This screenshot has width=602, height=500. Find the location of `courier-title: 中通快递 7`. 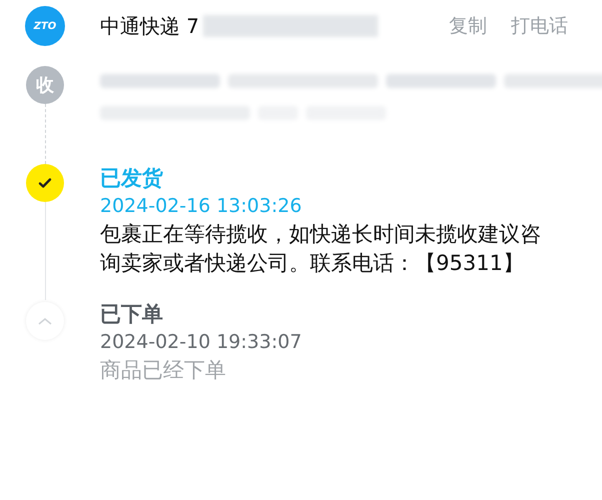

courier-title: 中通快递 7 is located at coordinates (150, 26).